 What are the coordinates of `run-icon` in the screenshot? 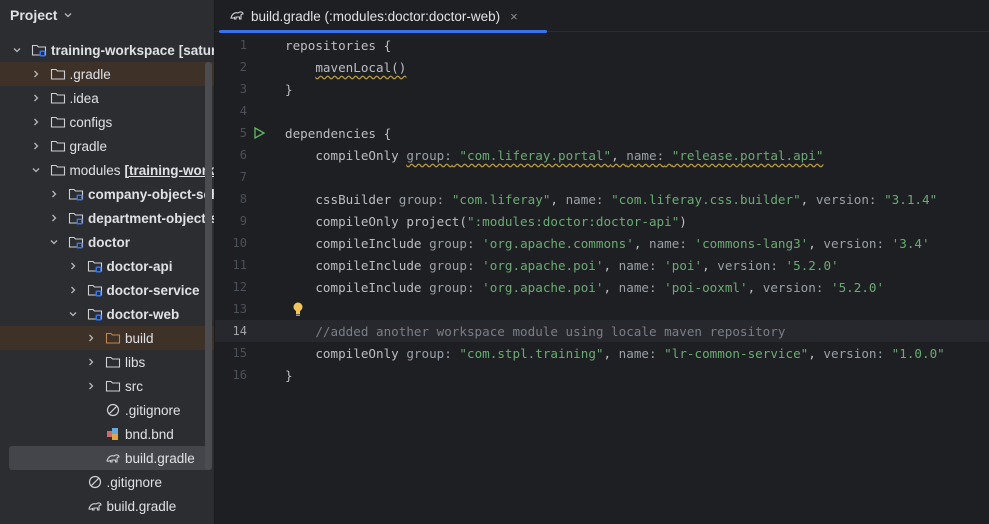 It's located at (259, 133).